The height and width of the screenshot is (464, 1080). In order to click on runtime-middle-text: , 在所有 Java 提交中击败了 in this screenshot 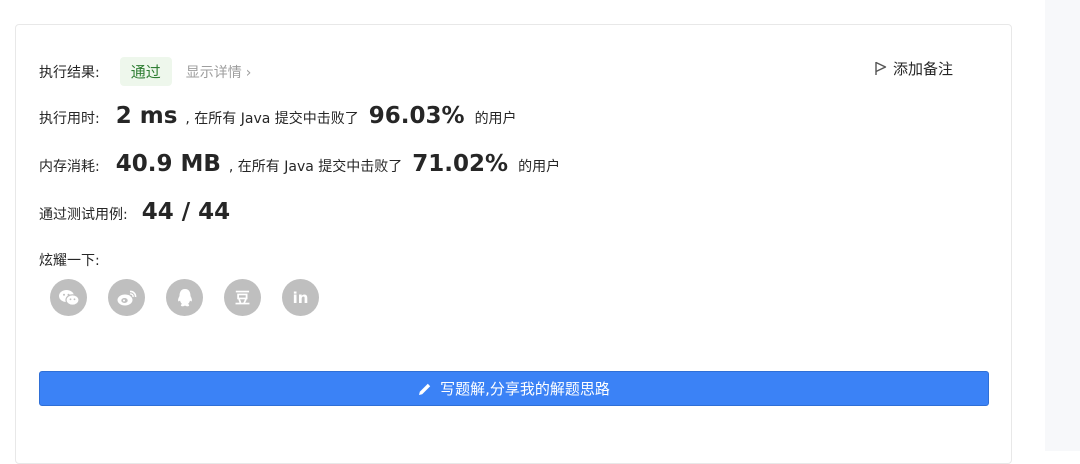, I will do `click(272, 119)`.